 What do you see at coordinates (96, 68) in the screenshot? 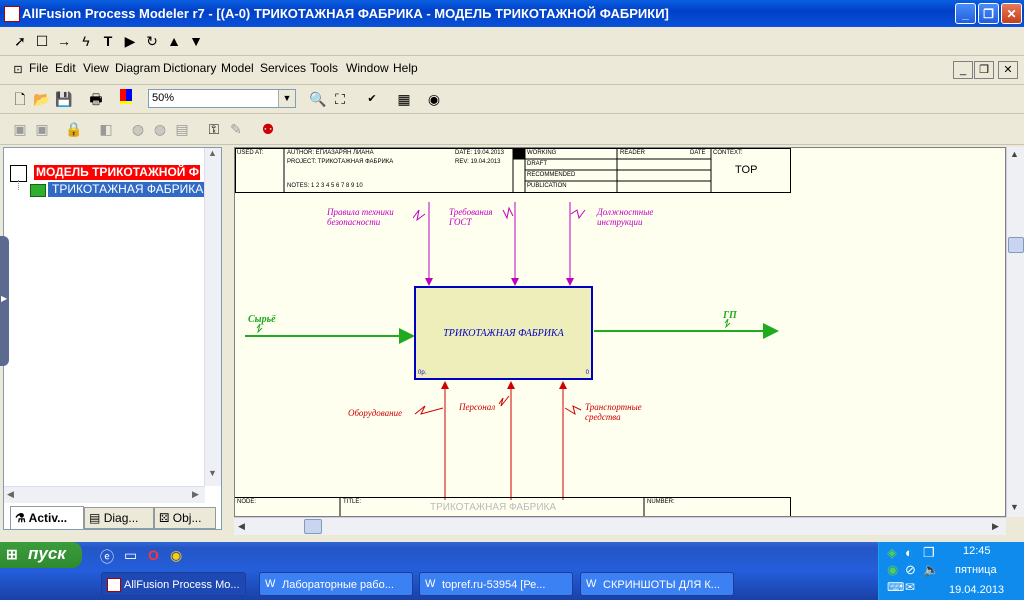
I see `menu-view: View` at bounding box center [96, 68].